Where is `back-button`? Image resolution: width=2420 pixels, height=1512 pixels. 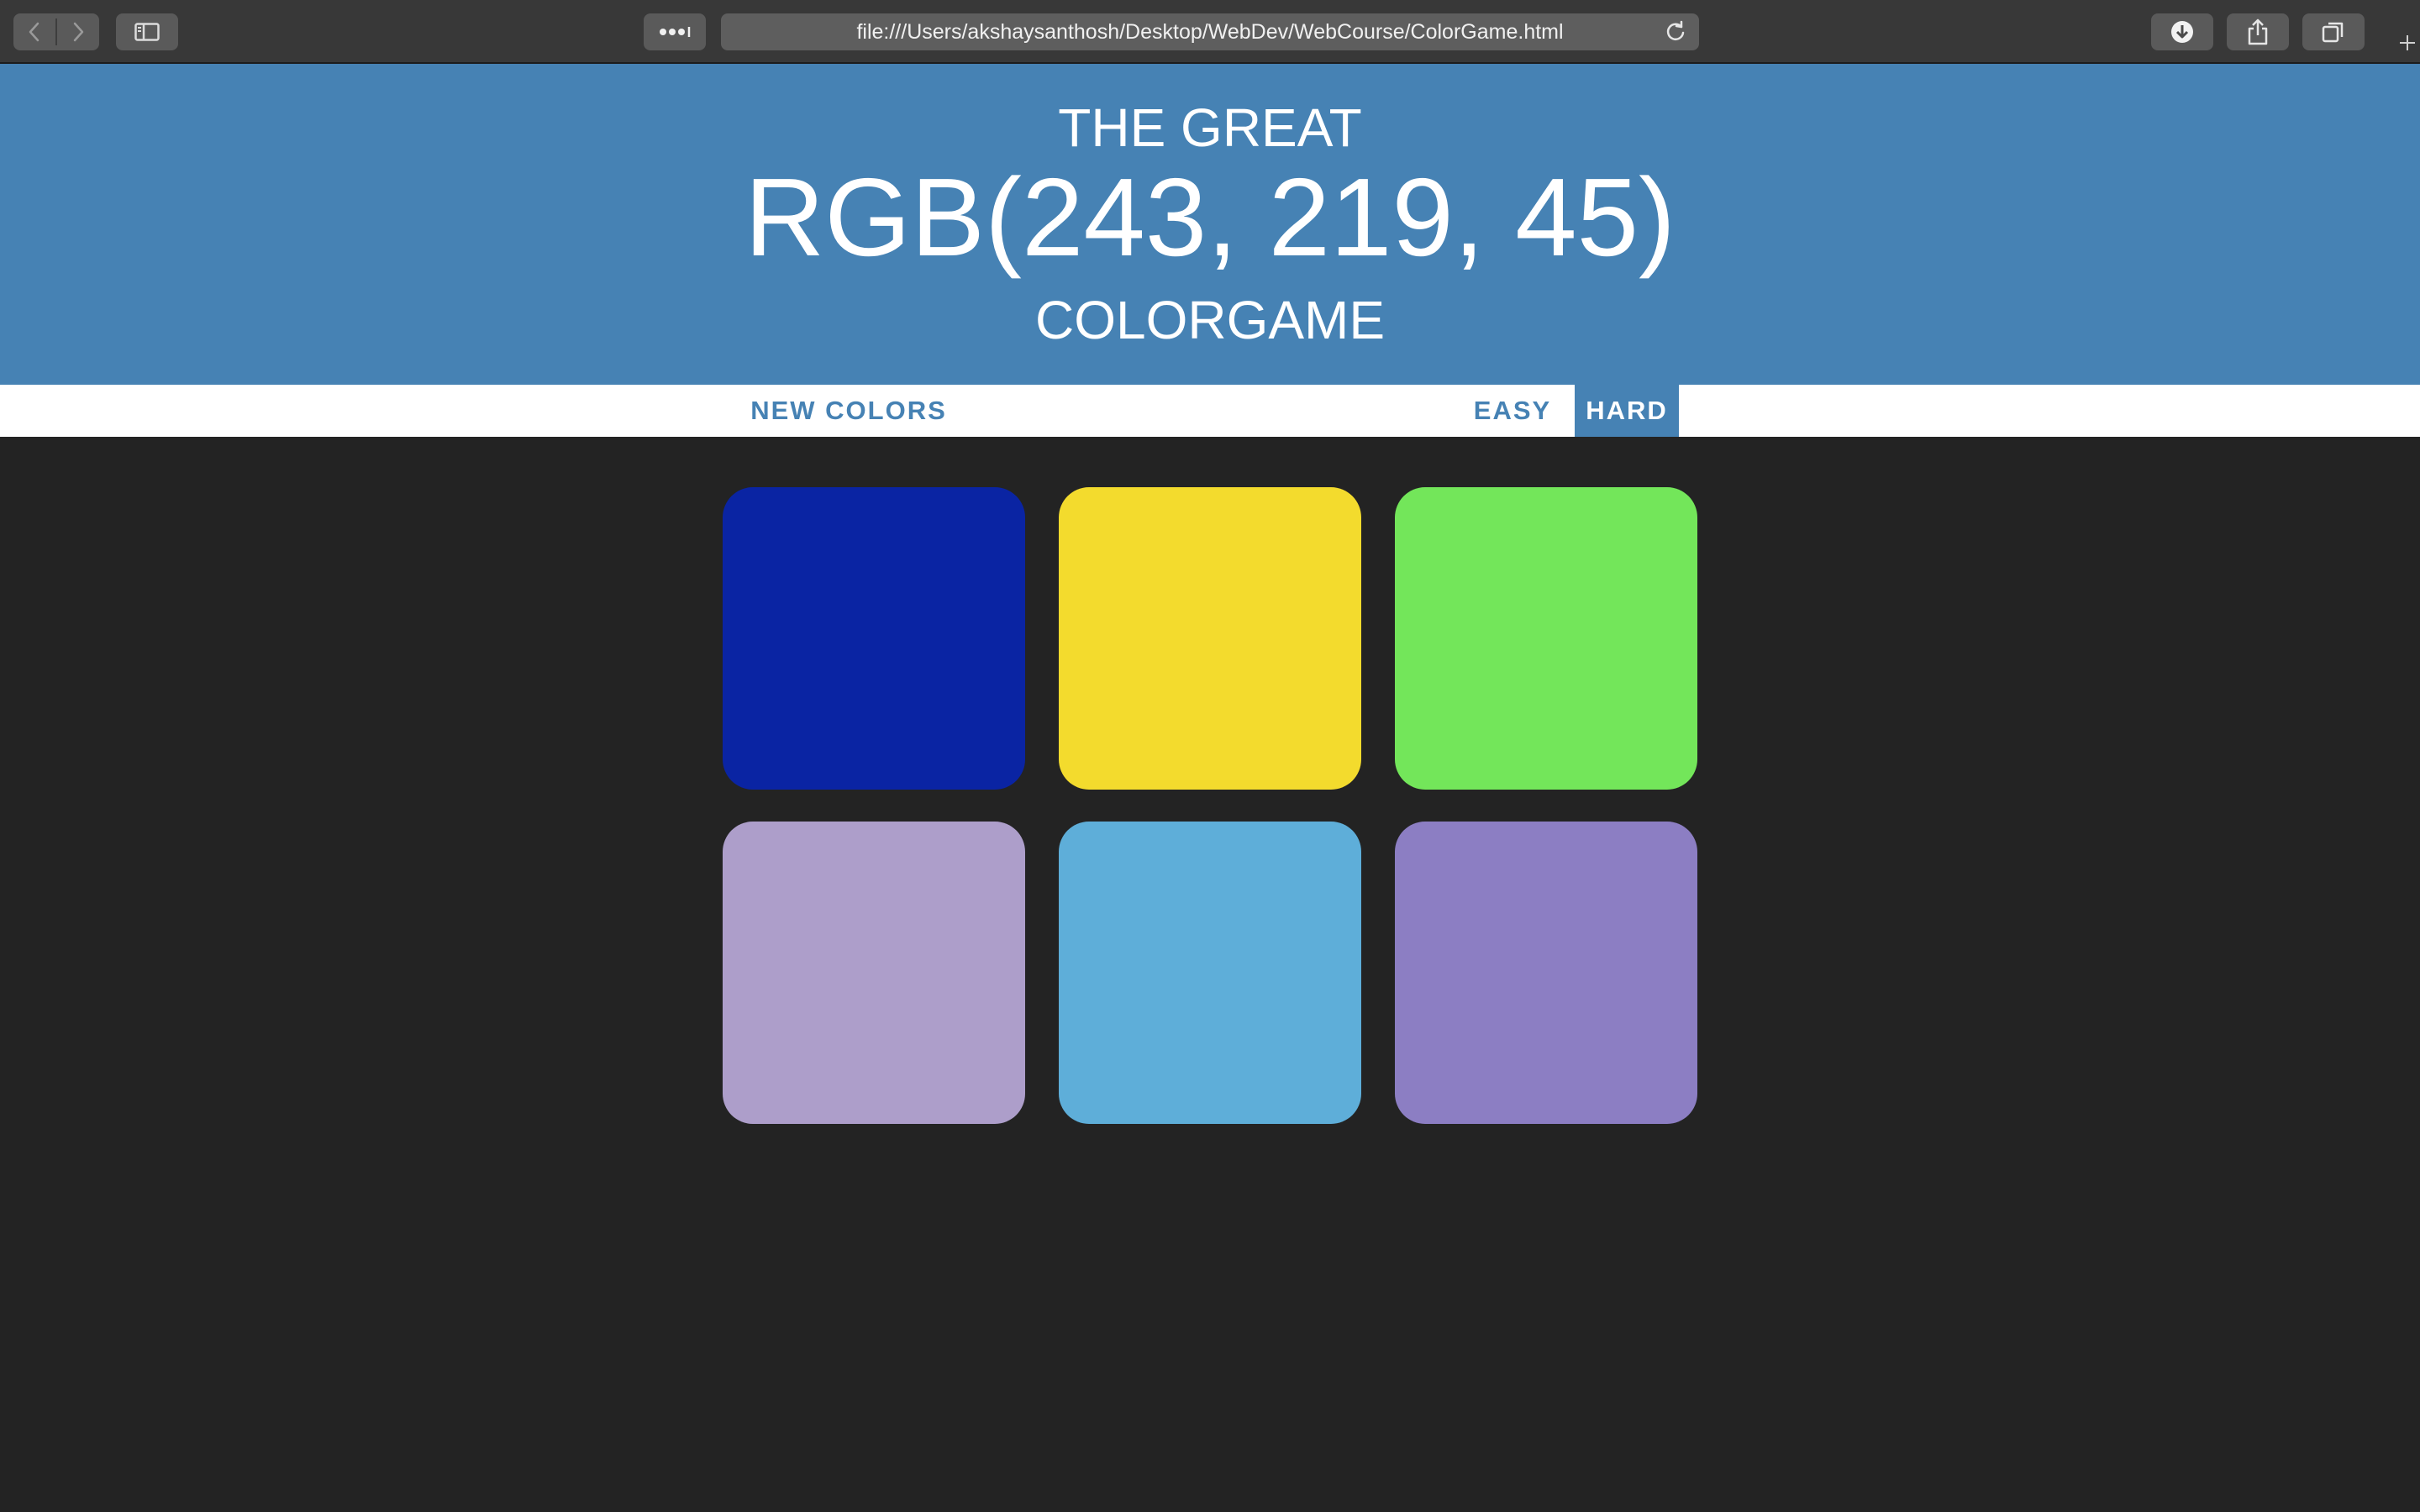
back-button is located at coordinates (34, 31).